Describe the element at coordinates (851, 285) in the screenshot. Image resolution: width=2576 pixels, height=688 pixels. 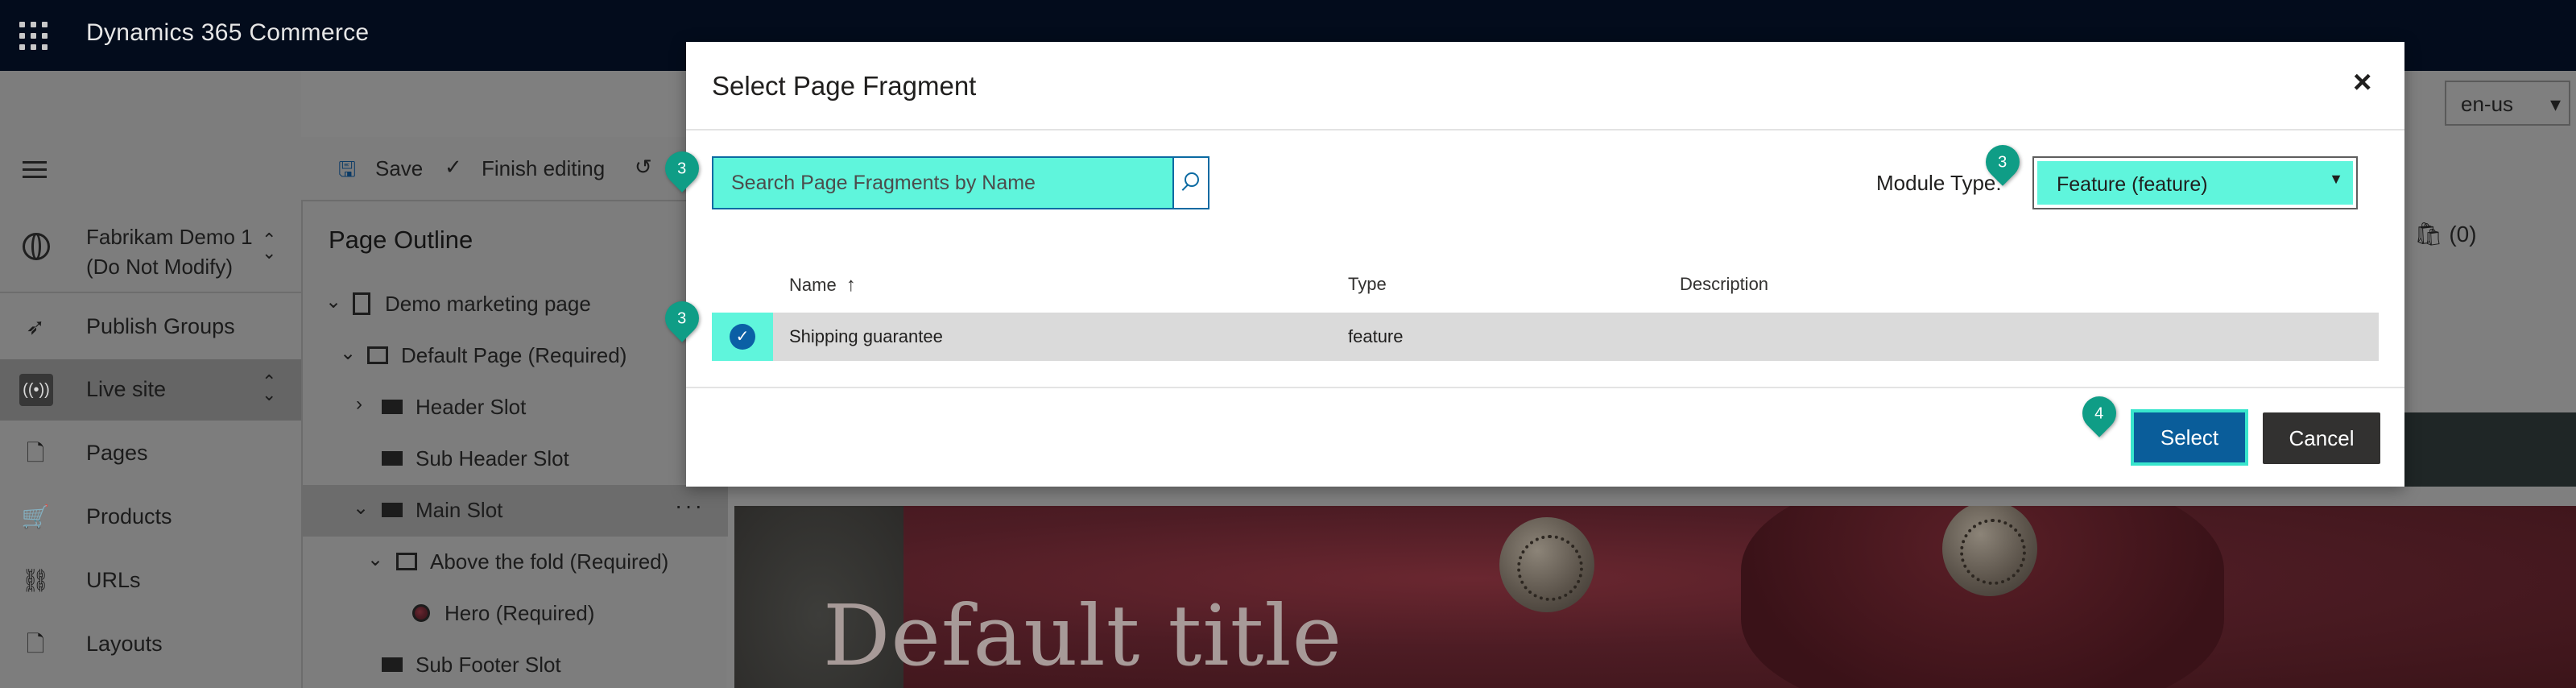
I see `sort-ascending-icon: ↑` at that location.